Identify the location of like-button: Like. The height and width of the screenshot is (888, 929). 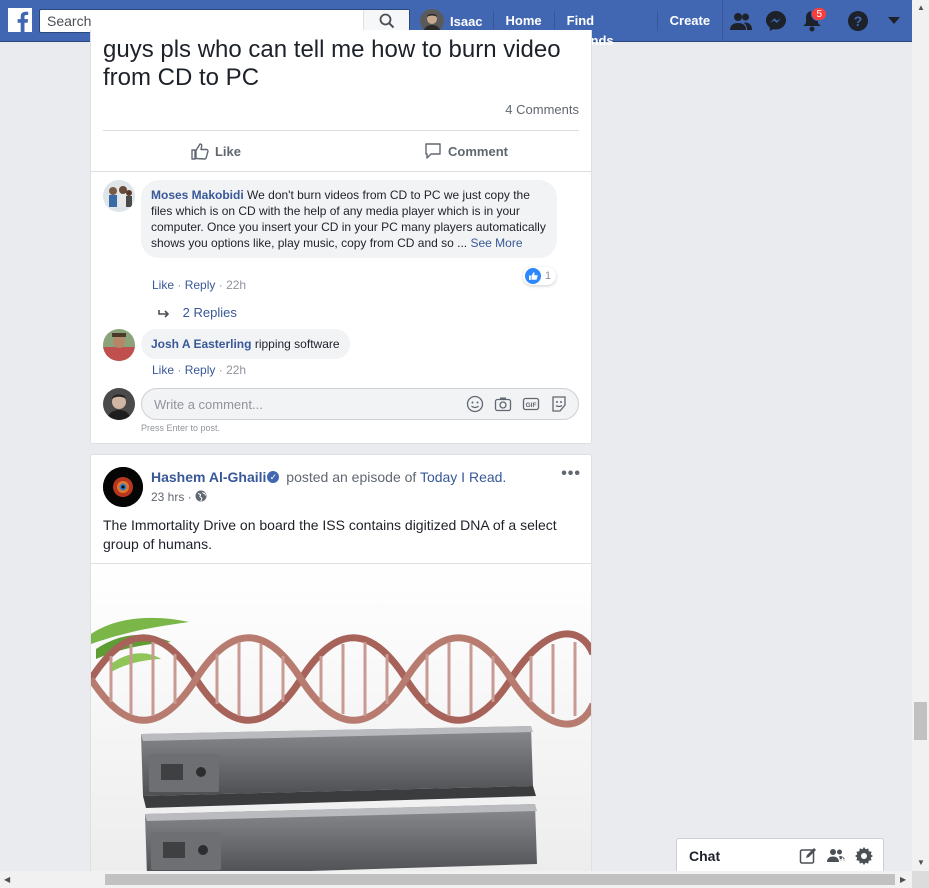
(216, 151).